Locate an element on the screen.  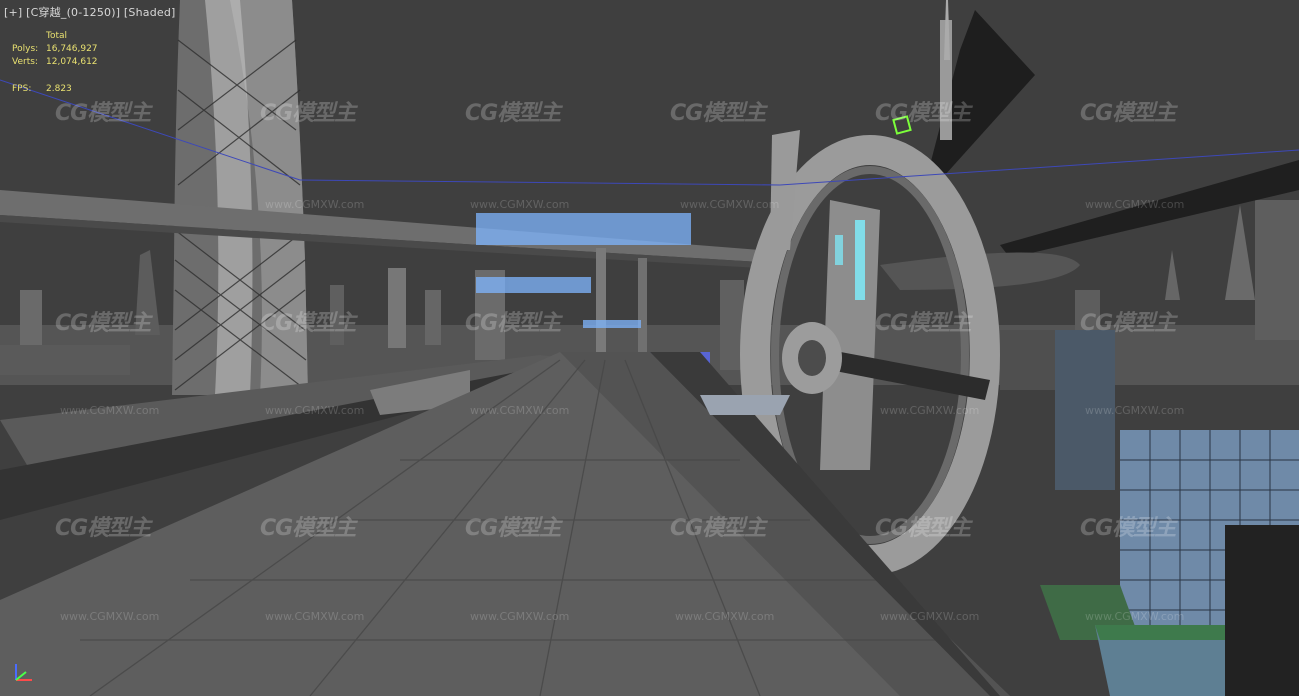
stats-polys-label: Polys: is located at coordinates (25, 49).